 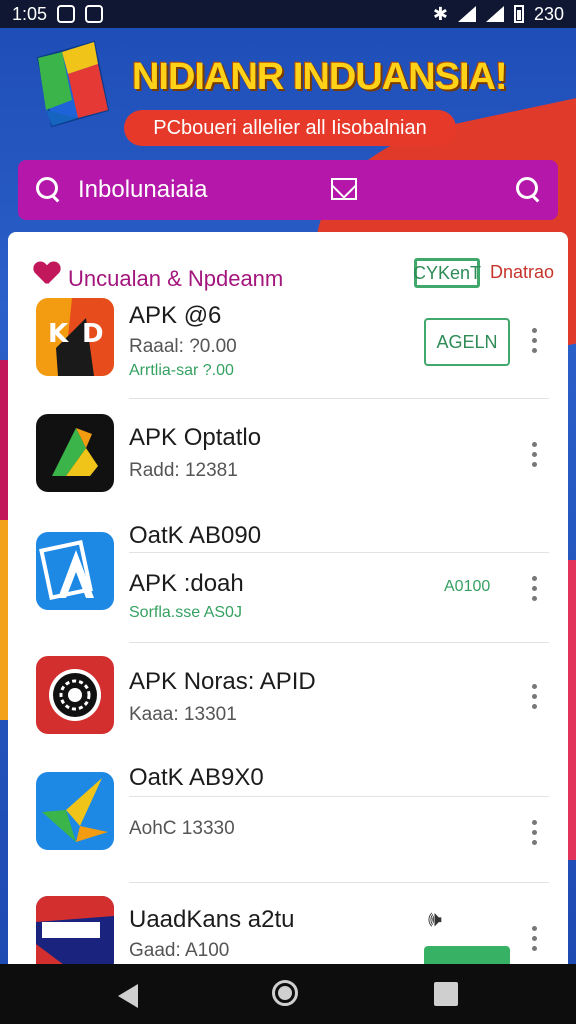 What do you see at coordinates (182, 828) in the screenshot?
I see `app-meta: AohC 13330` at bounding box center [182, 828].